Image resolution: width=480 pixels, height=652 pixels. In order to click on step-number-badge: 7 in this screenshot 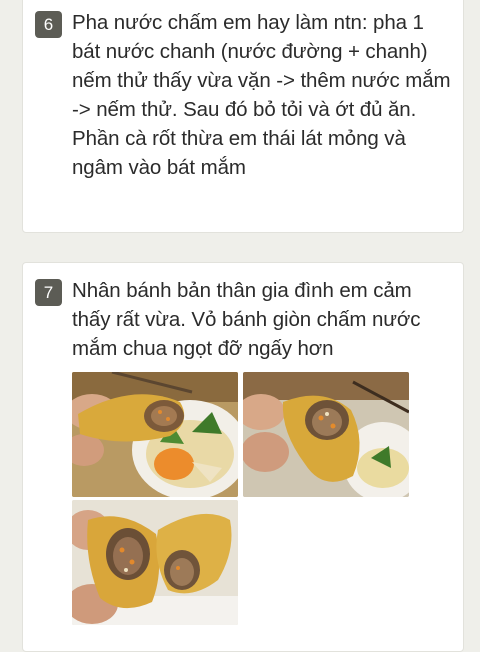, I will do `click(48, 292)`.